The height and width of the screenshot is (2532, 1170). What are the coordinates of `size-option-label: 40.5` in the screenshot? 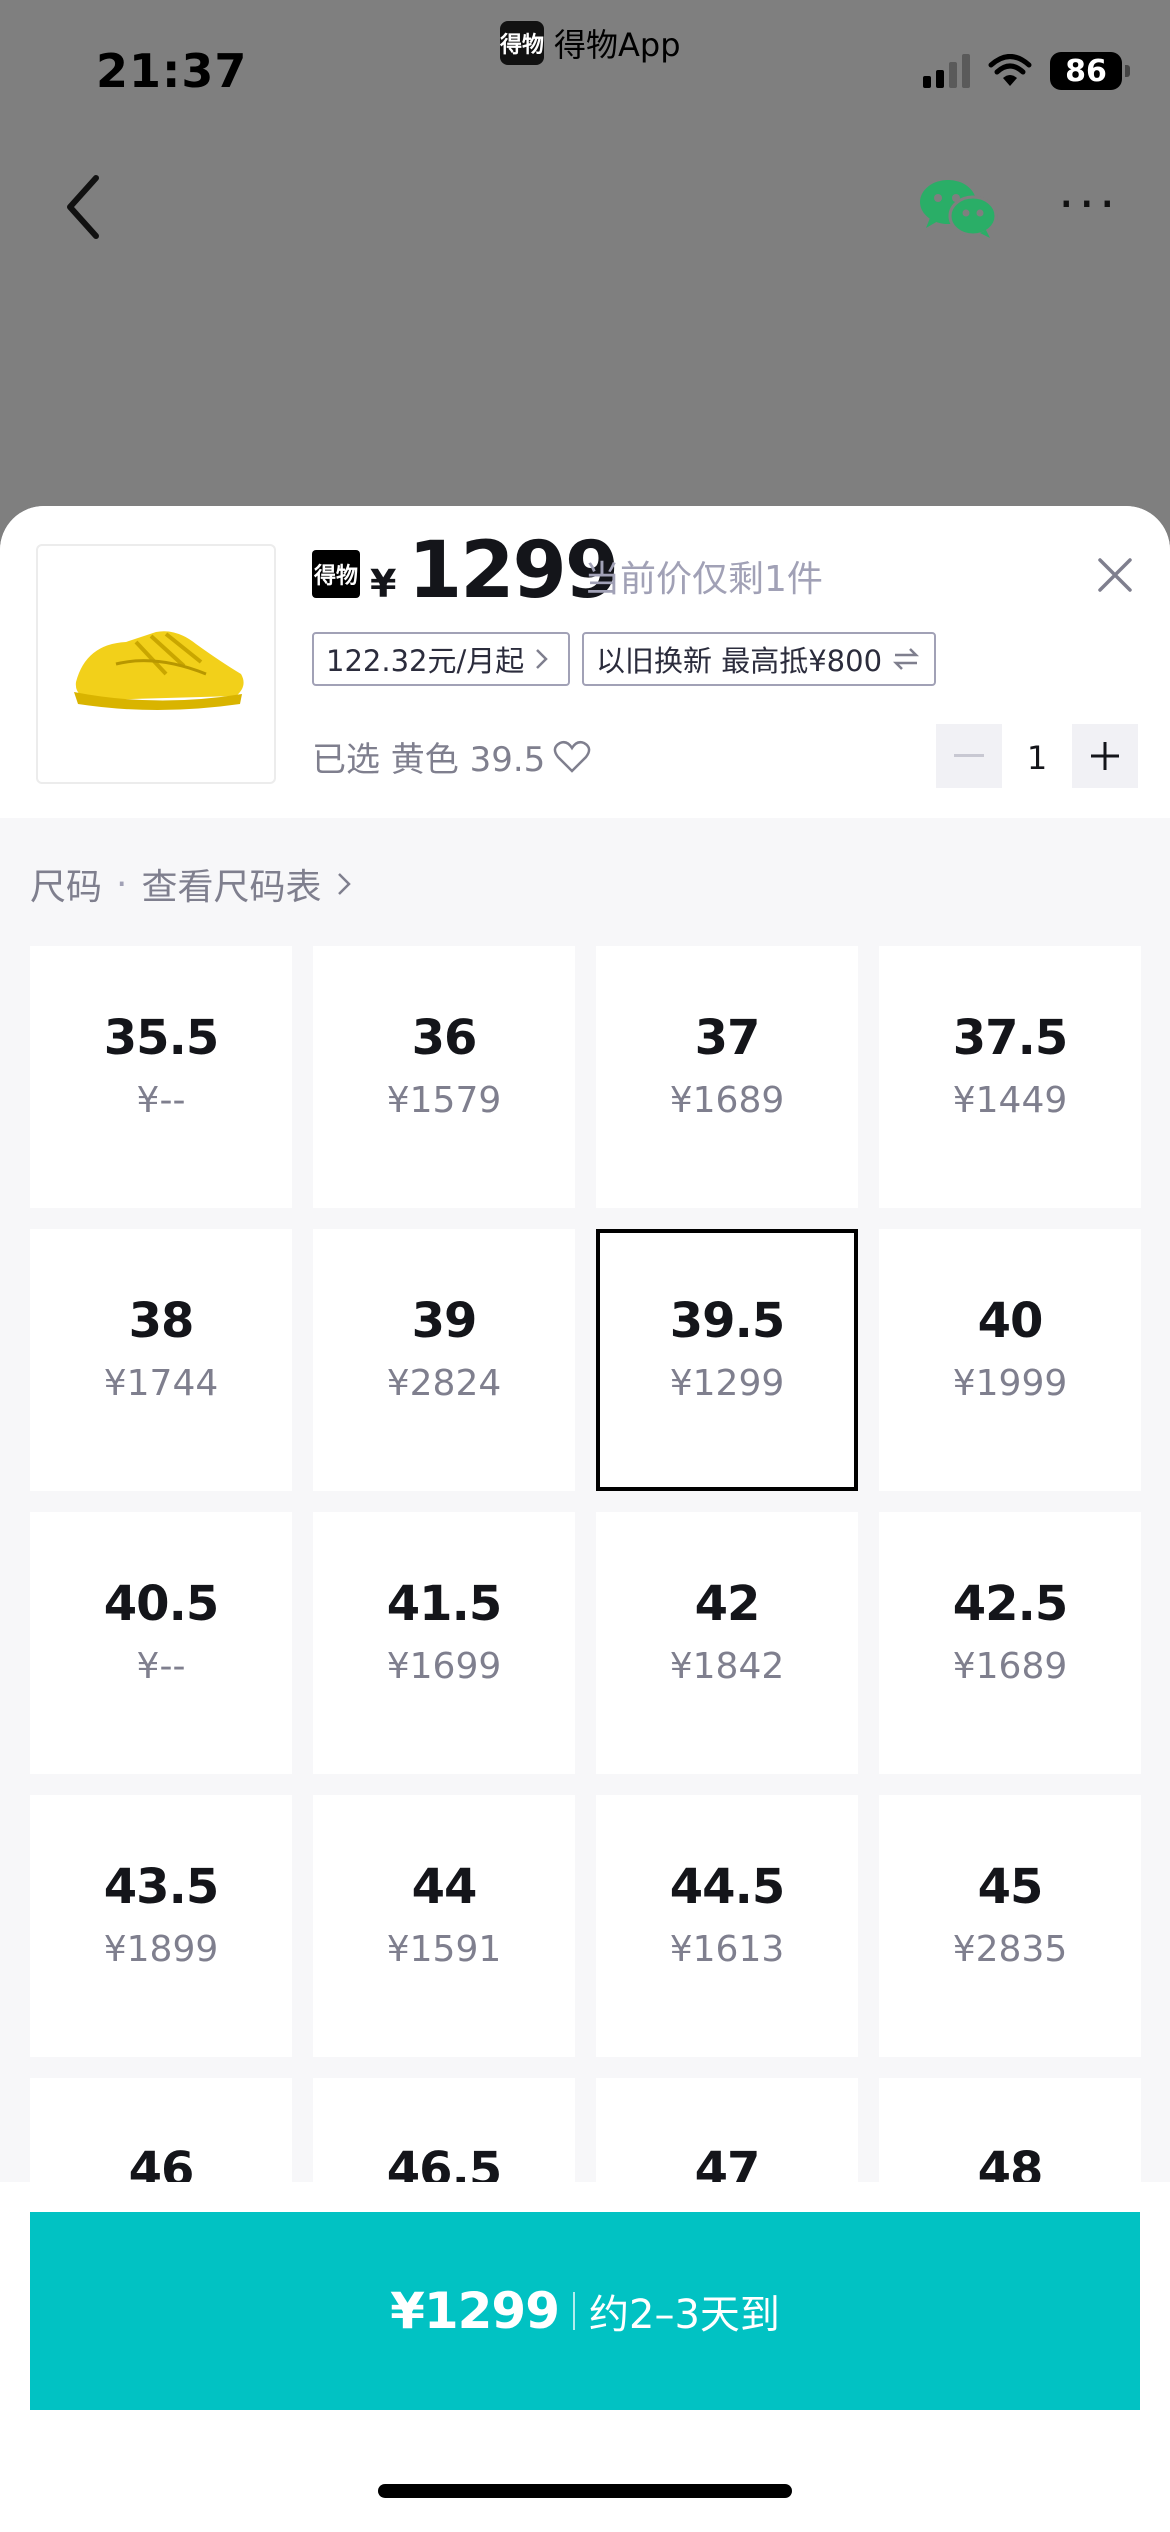 It's located at (161, 1604).